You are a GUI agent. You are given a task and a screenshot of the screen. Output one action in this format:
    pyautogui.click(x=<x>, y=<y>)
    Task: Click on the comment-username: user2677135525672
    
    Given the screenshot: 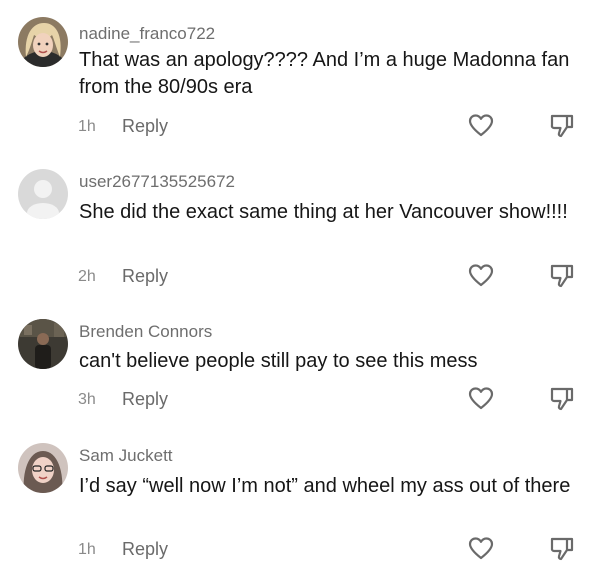 What is the action you would take?
    pyautogui.click(x=157, y=182)
    